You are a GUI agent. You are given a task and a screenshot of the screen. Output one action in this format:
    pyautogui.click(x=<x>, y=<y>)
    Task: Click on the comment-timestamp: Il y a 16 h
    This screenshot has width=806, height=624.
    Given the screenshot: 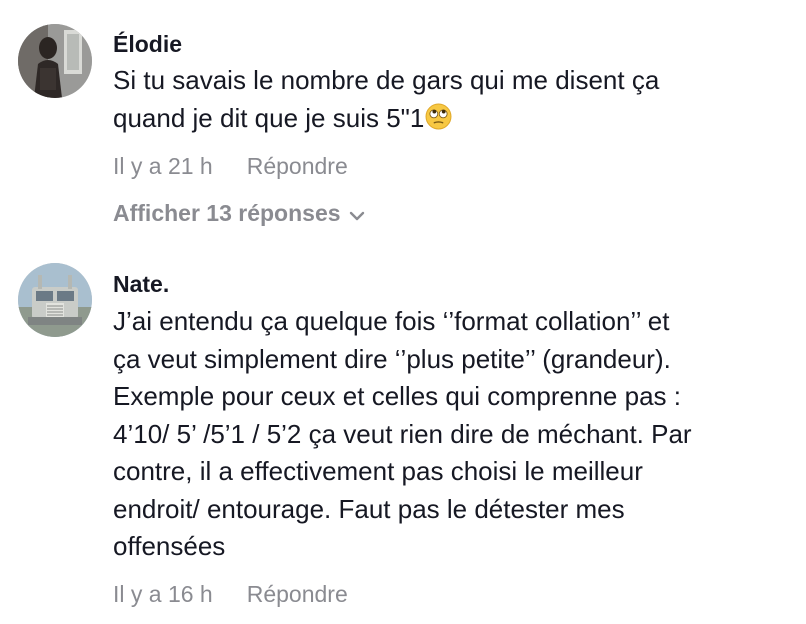 What is the action you would take?
    pyautogui.click(x=163, y=594)
    